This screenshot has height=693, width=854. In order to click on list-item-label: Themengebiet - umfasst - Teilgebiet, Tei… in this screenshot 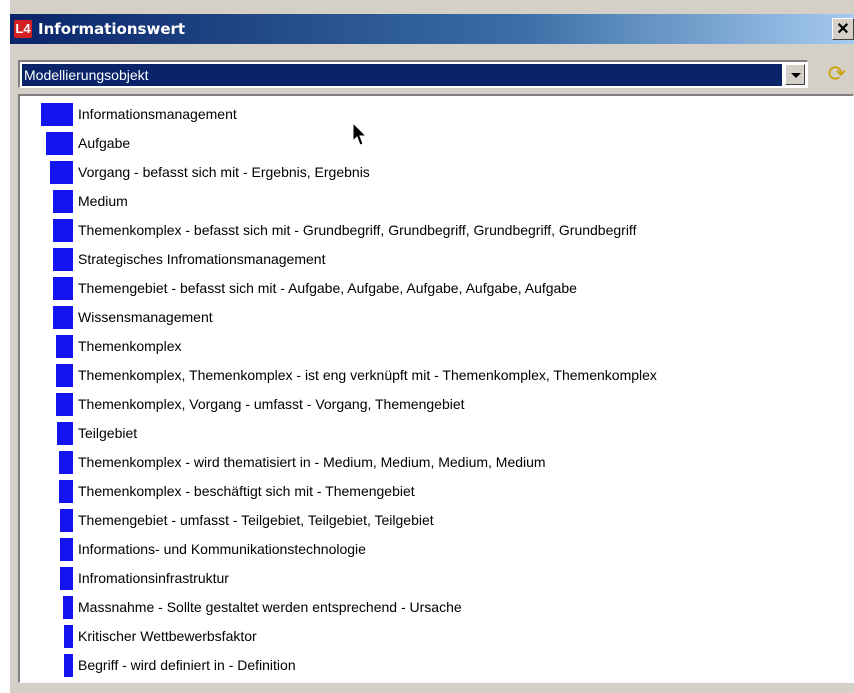, I will do `click(256, 520)`.